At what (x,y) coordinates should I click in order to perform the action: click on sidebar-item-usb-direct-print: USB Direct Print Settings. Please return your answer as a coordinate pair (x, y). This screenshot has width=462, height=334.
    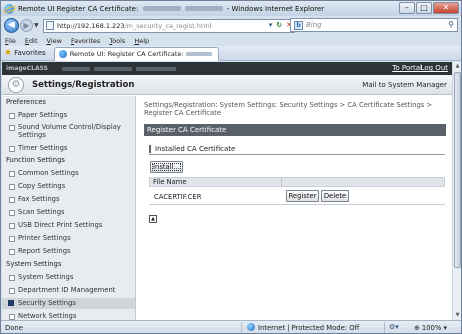
    Looking at the image, I should click on (55, 225).